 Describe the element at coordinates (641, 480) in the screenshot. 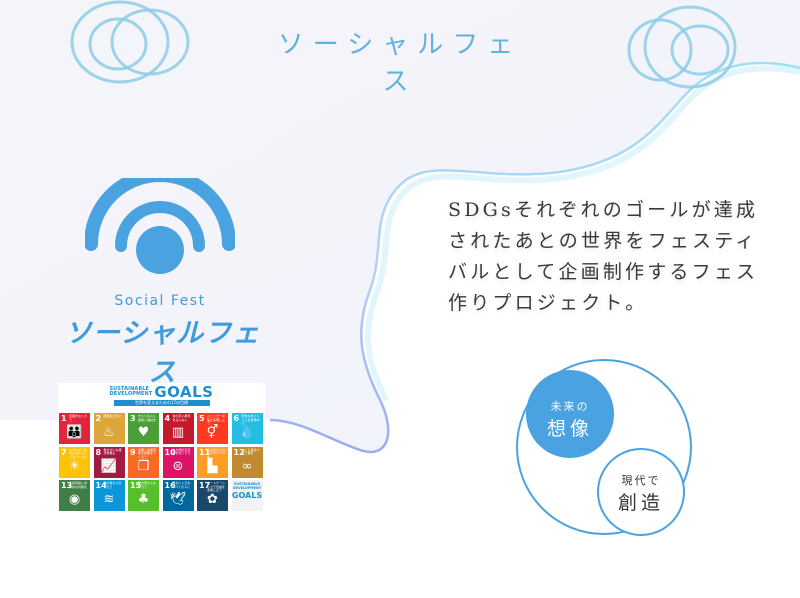

I see `venn-present-small: 現代で` at that location.